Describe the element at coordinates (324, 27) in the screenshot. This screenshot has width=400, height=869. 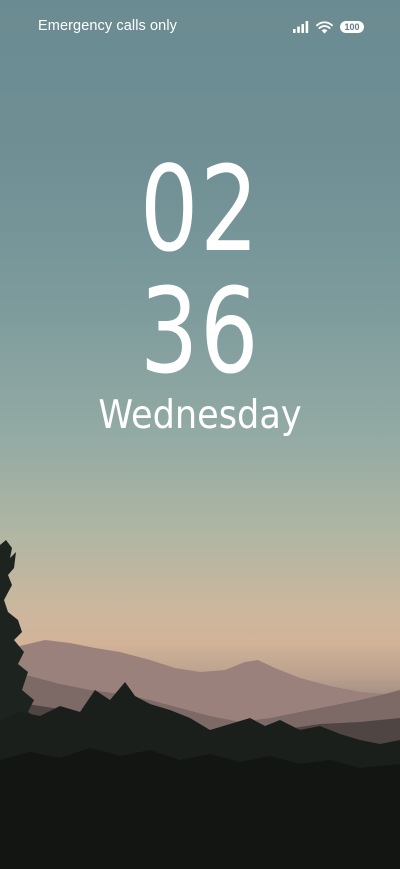
I see `wifi-icon` at that location.